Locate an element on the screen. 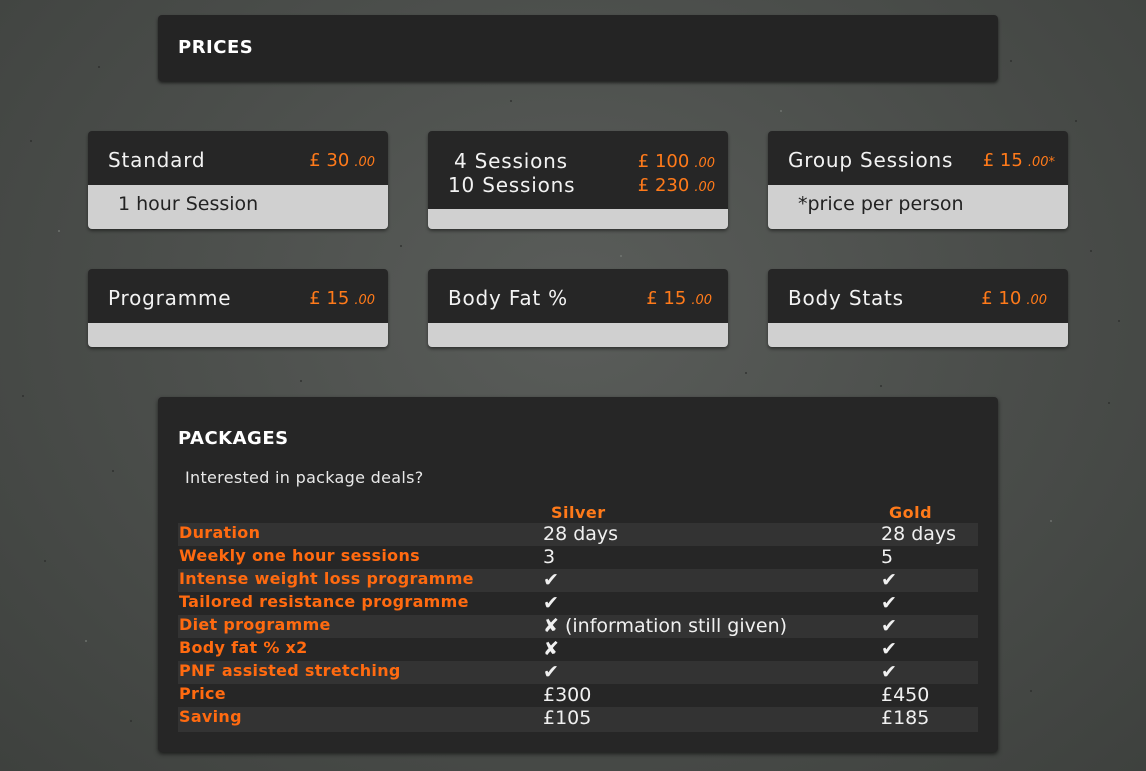 The width and height of the screenshot is (1146, 771). card-name: Body Fat % is located at coordinates (508, 298).